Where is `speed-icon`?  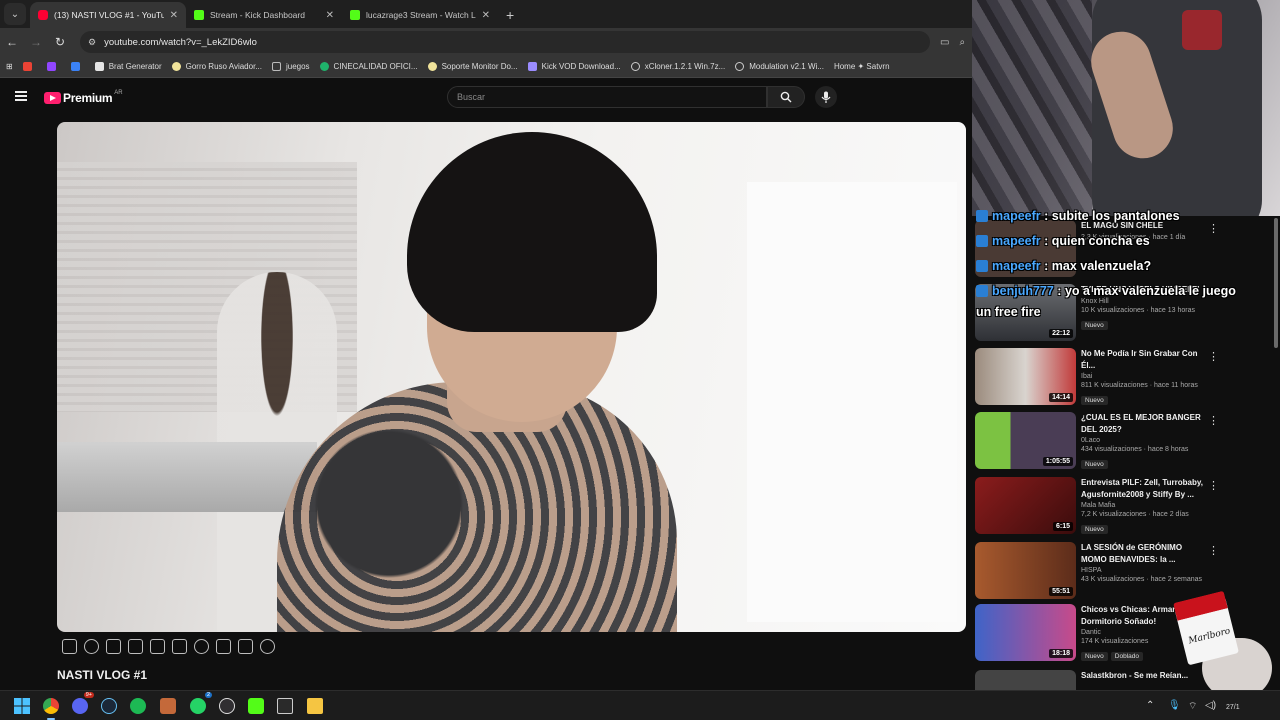
speed-icon is located at coordinates (201, 646).